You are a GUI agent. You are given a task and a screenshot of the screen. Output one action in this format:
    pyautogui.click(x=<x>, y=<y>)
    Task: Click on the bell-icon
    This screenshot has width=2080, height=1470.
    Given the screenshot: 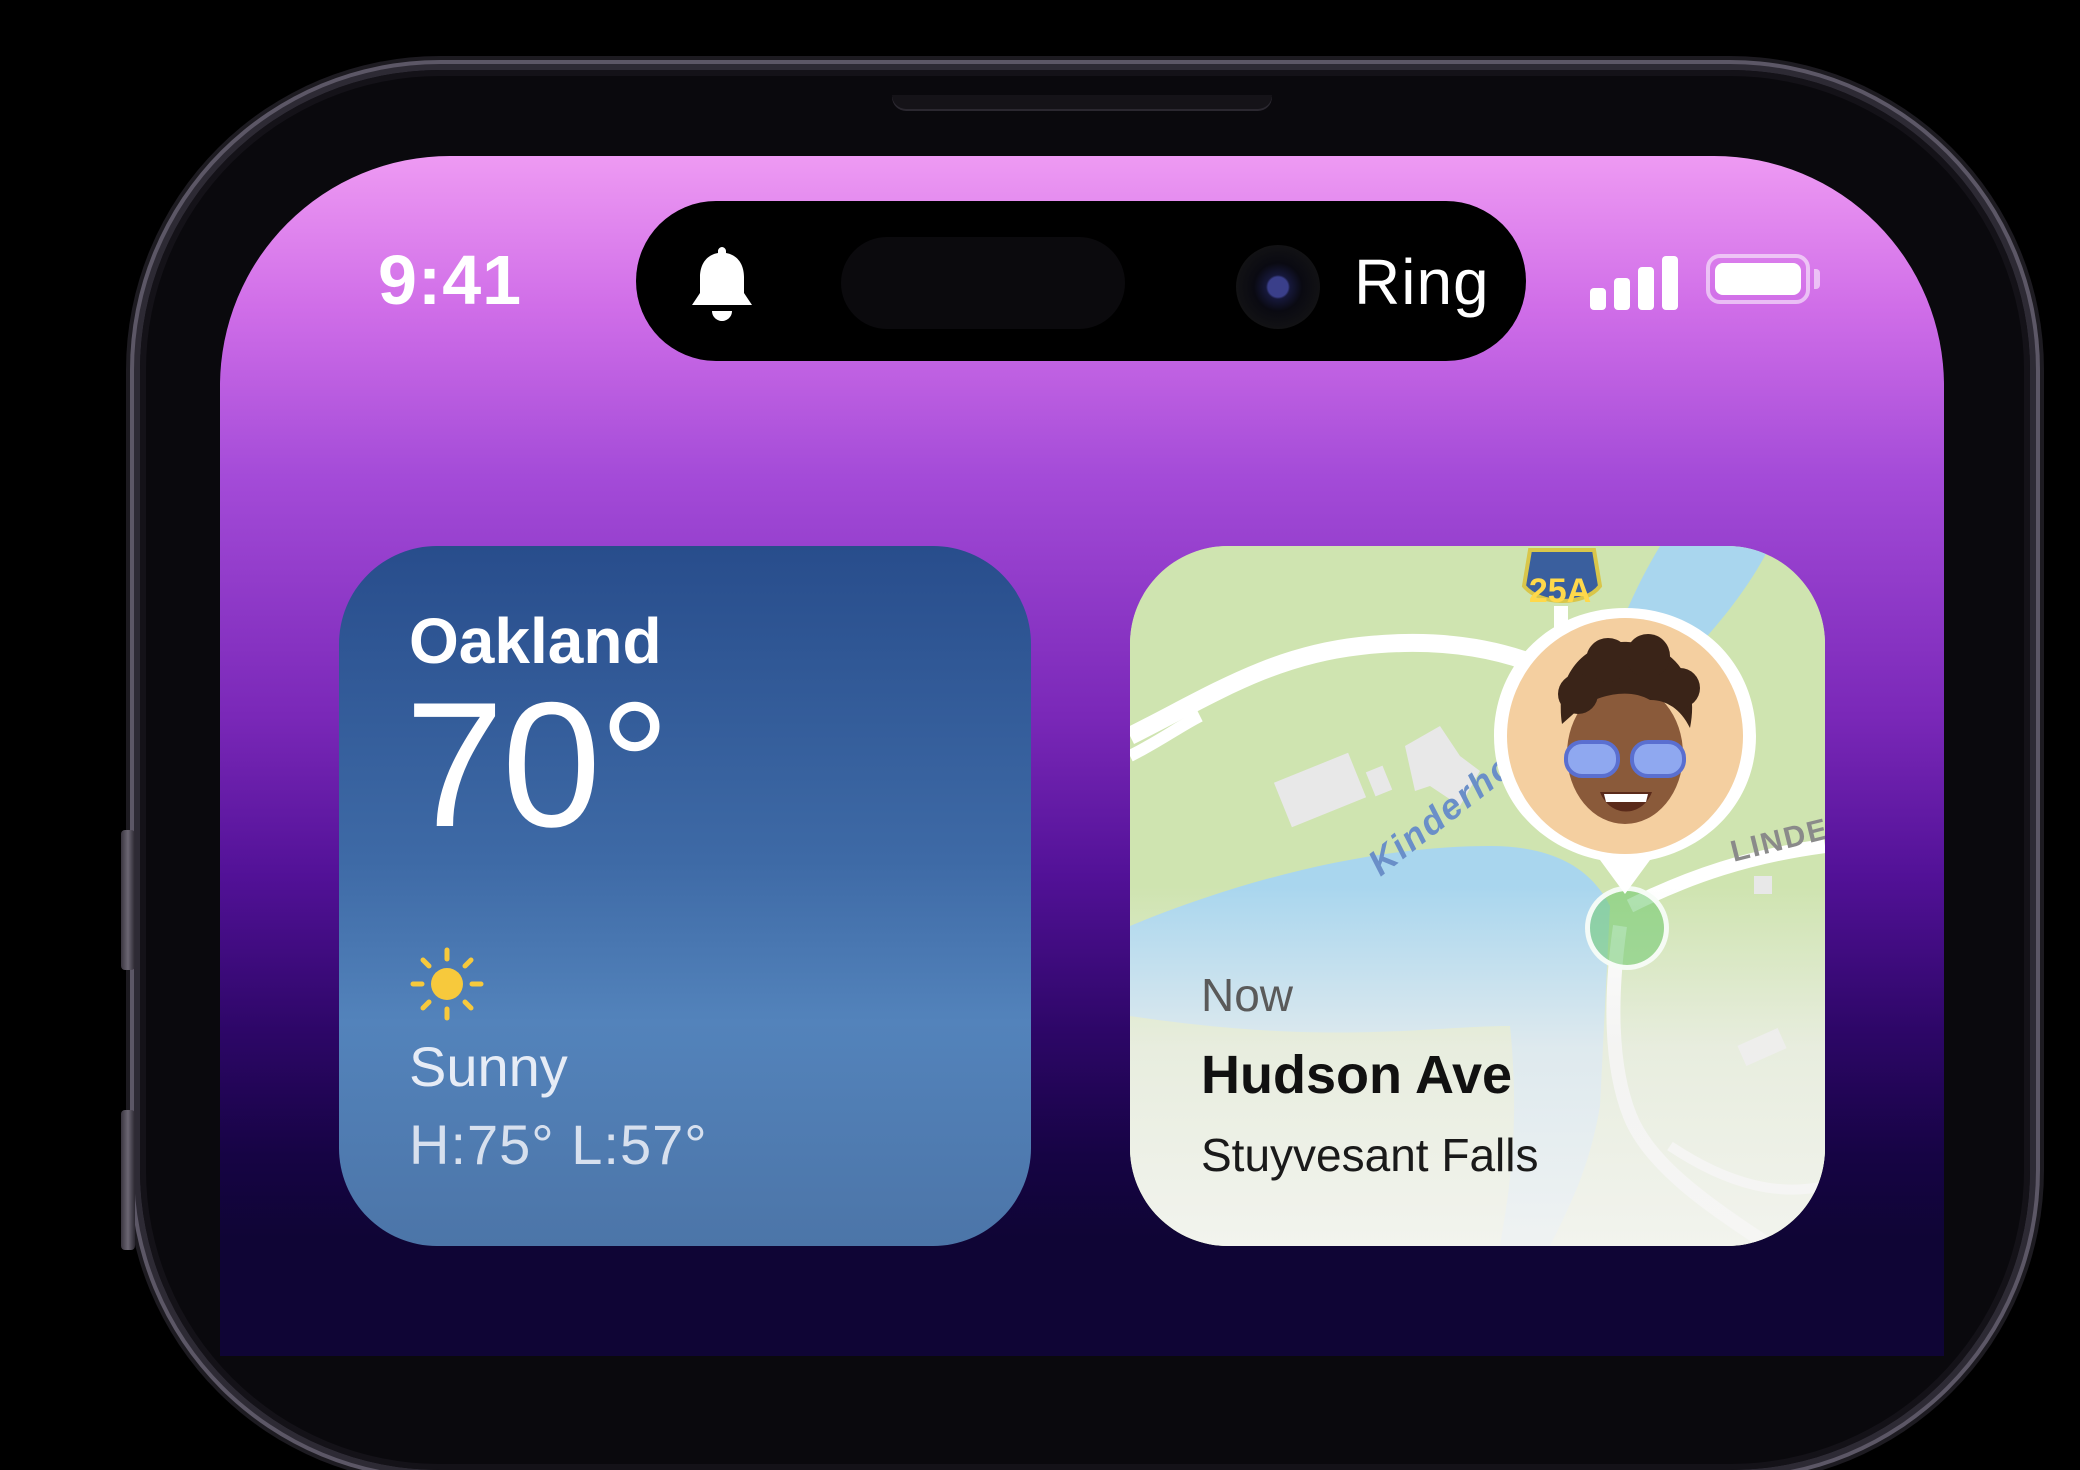 What is the action you would take?
    pyautogui.click(x=722, y=284)
    